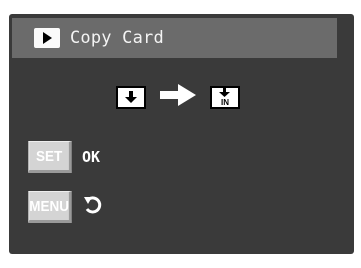 This screenshot has width=361, height=268. What do you see at coordinates (225, 97) in the screenshot?
I see `card-in-icon: IN` at bounding box center [225, 97].